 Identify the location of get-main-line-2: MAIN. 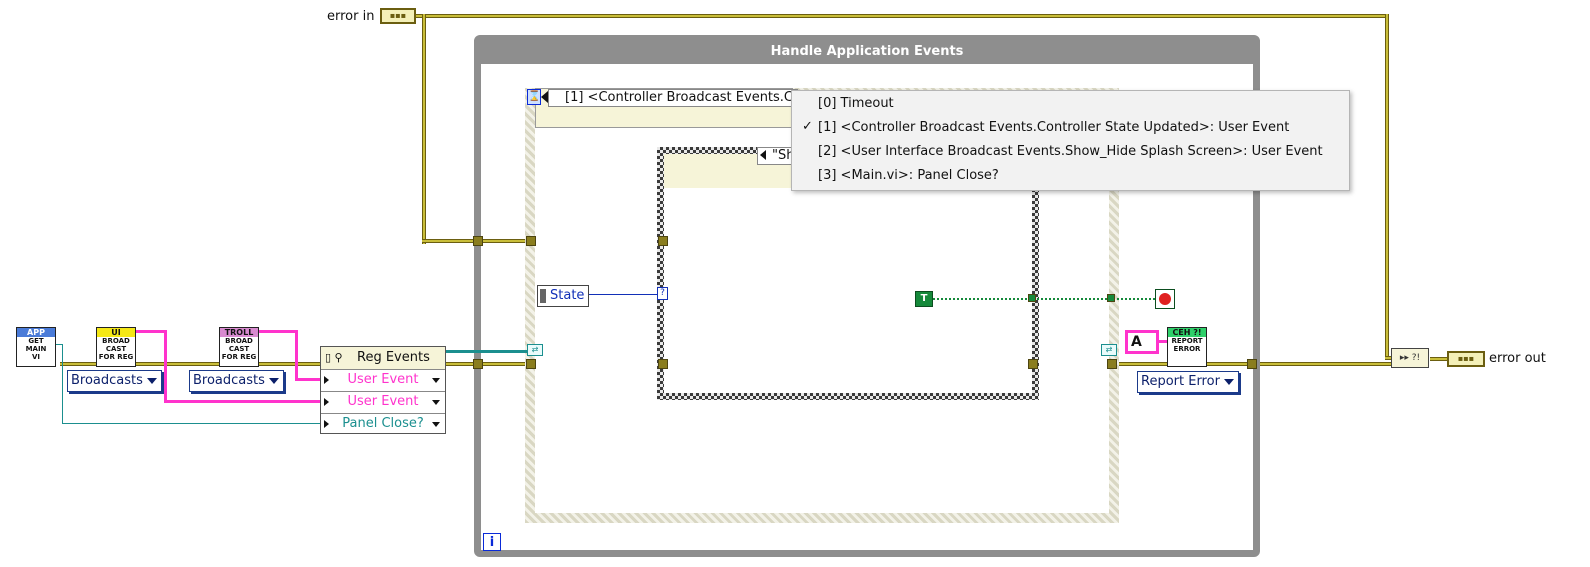
(36, 349).